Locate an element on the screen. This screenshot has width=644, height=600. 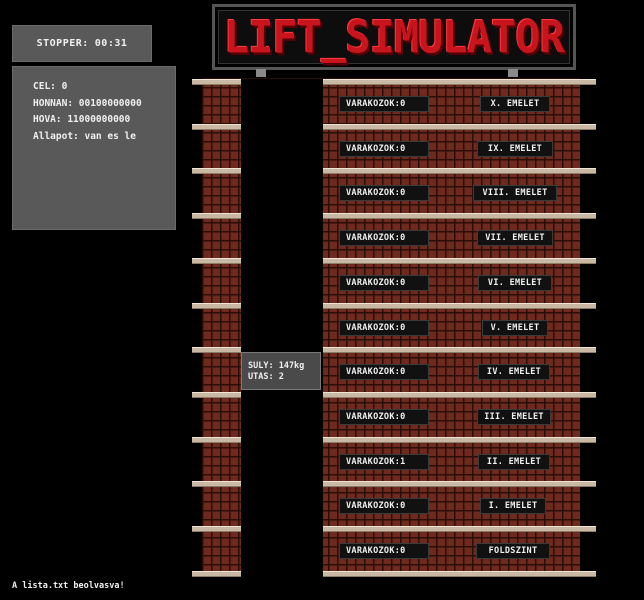
floor-name: VII. EMELET is located at coordinates (515, 238).